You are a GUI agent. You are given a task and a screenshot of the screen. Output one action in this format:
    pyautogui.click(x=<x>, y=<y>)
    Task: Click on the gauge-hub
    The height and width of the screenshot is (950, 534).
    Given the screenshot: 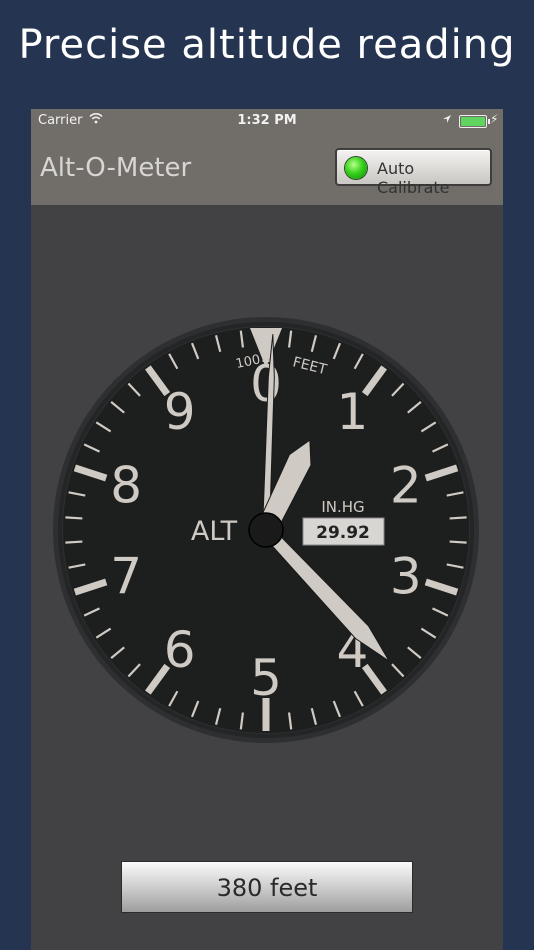 What is the action you would take?
    pyautogui.click(x=266, y=530)
    